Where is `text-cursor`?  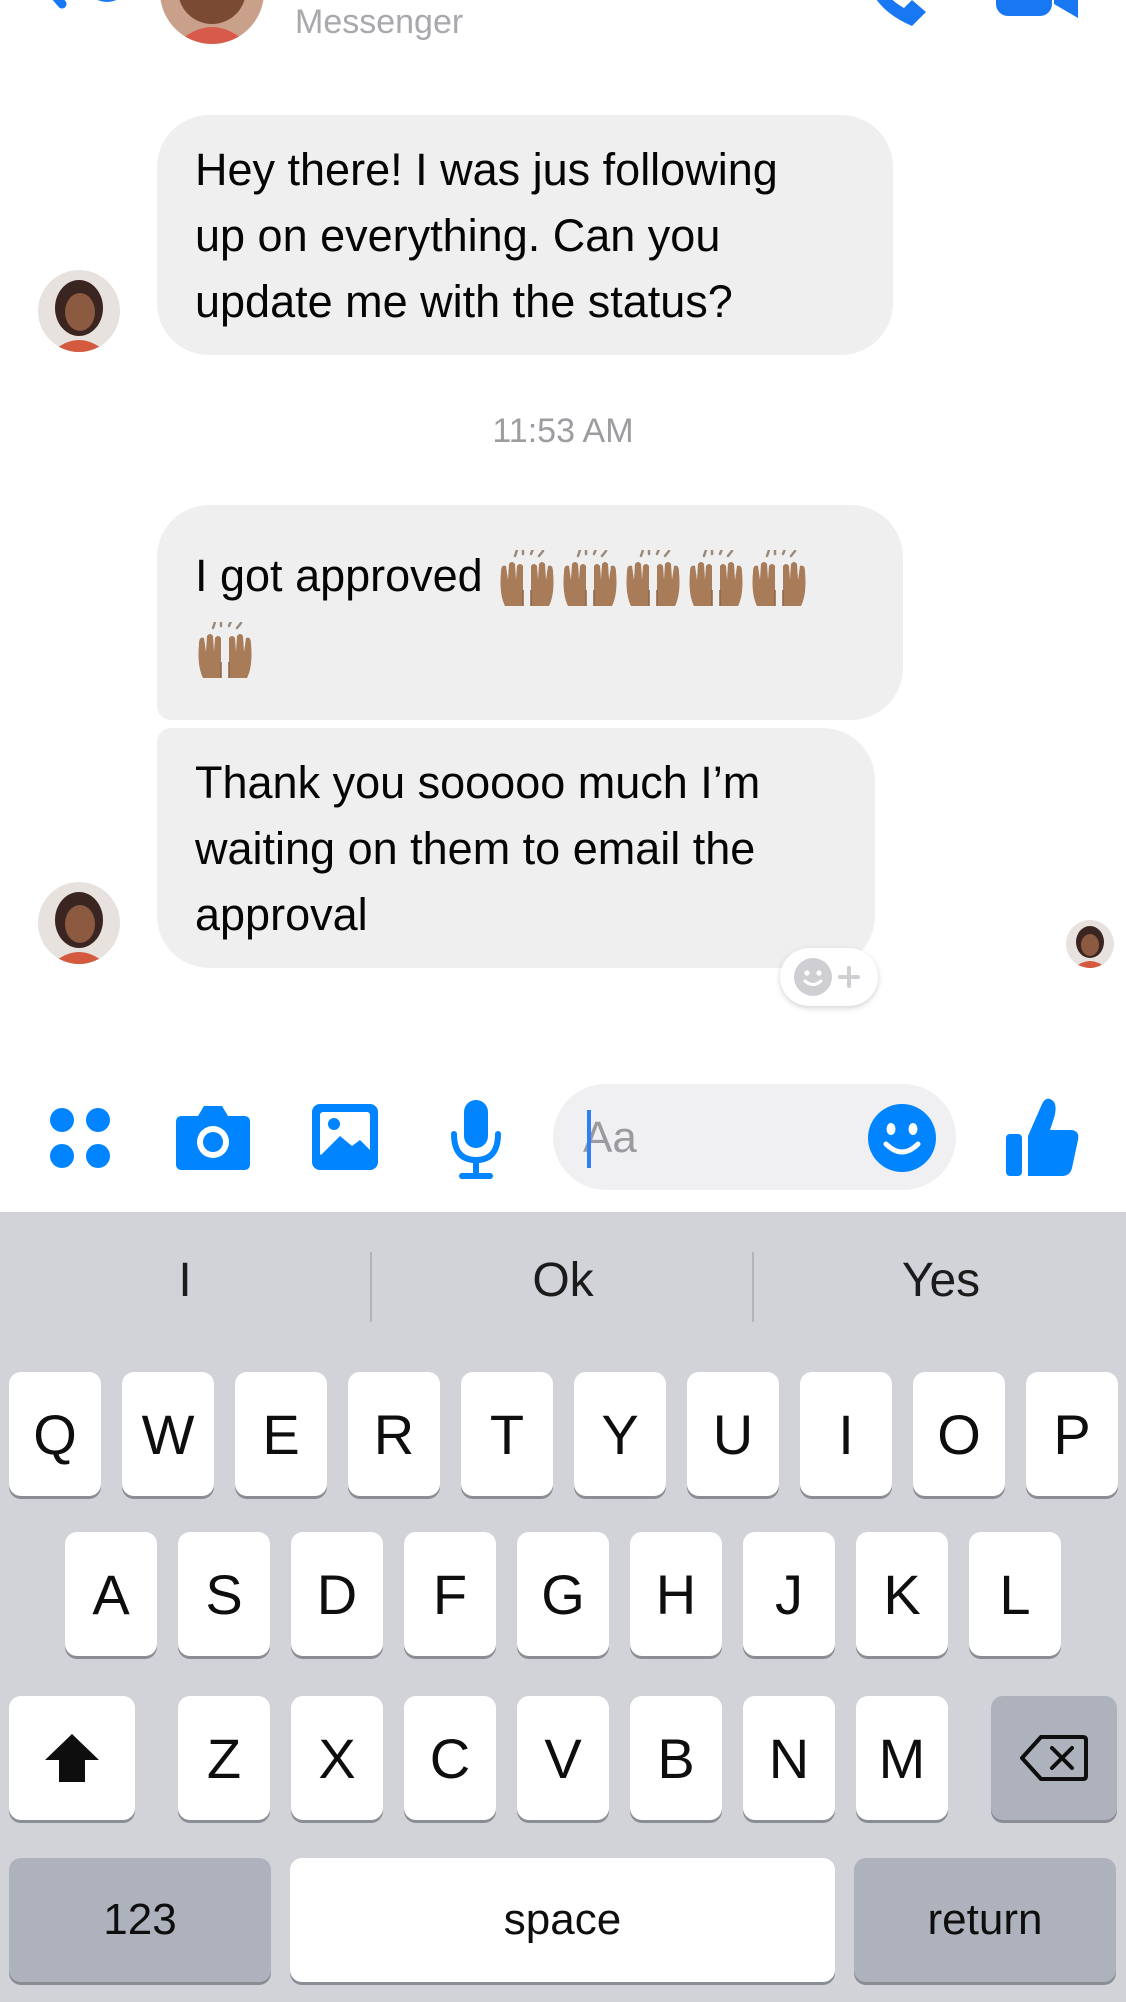
text-cursor is located at coordinates (589, 1139).